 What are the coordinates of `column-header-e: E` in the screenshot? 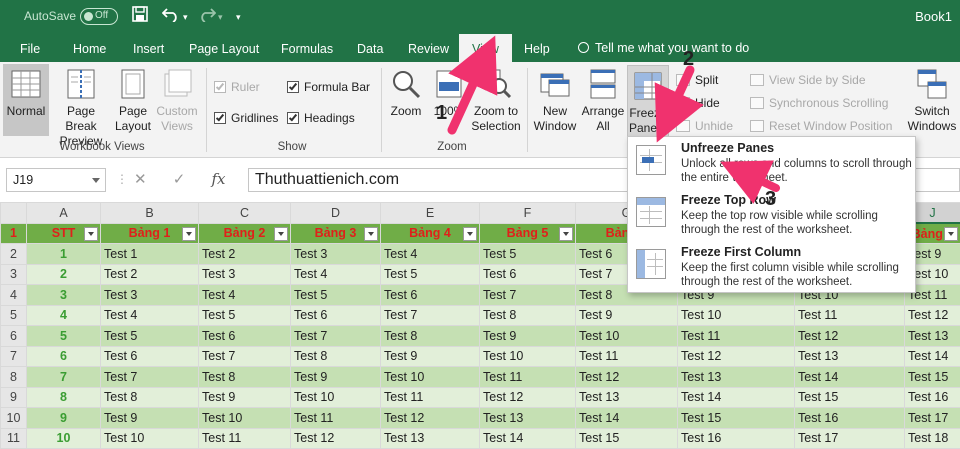 It's located at (430, 213).